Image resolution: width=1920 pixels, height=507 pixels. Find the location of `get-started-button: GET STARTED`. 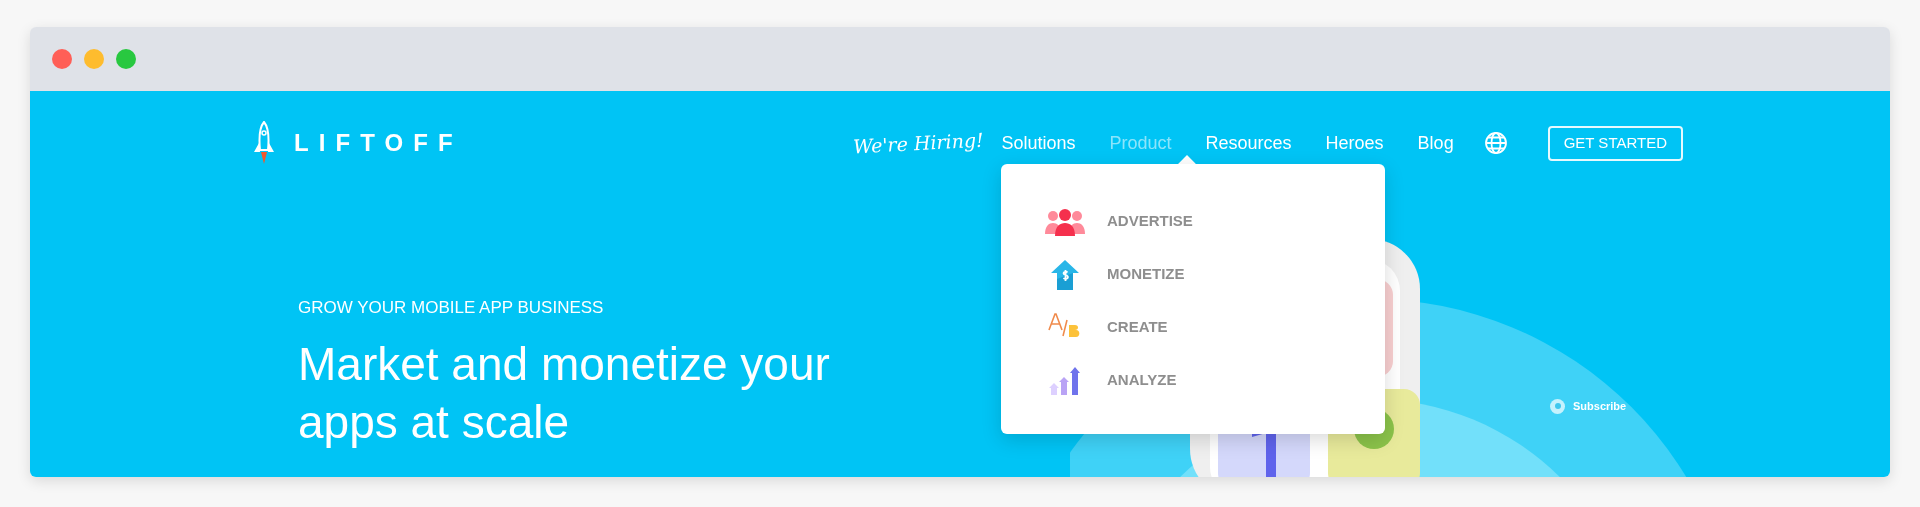

get-started-button: GET STARTED is located at coordinates (1615, 143).